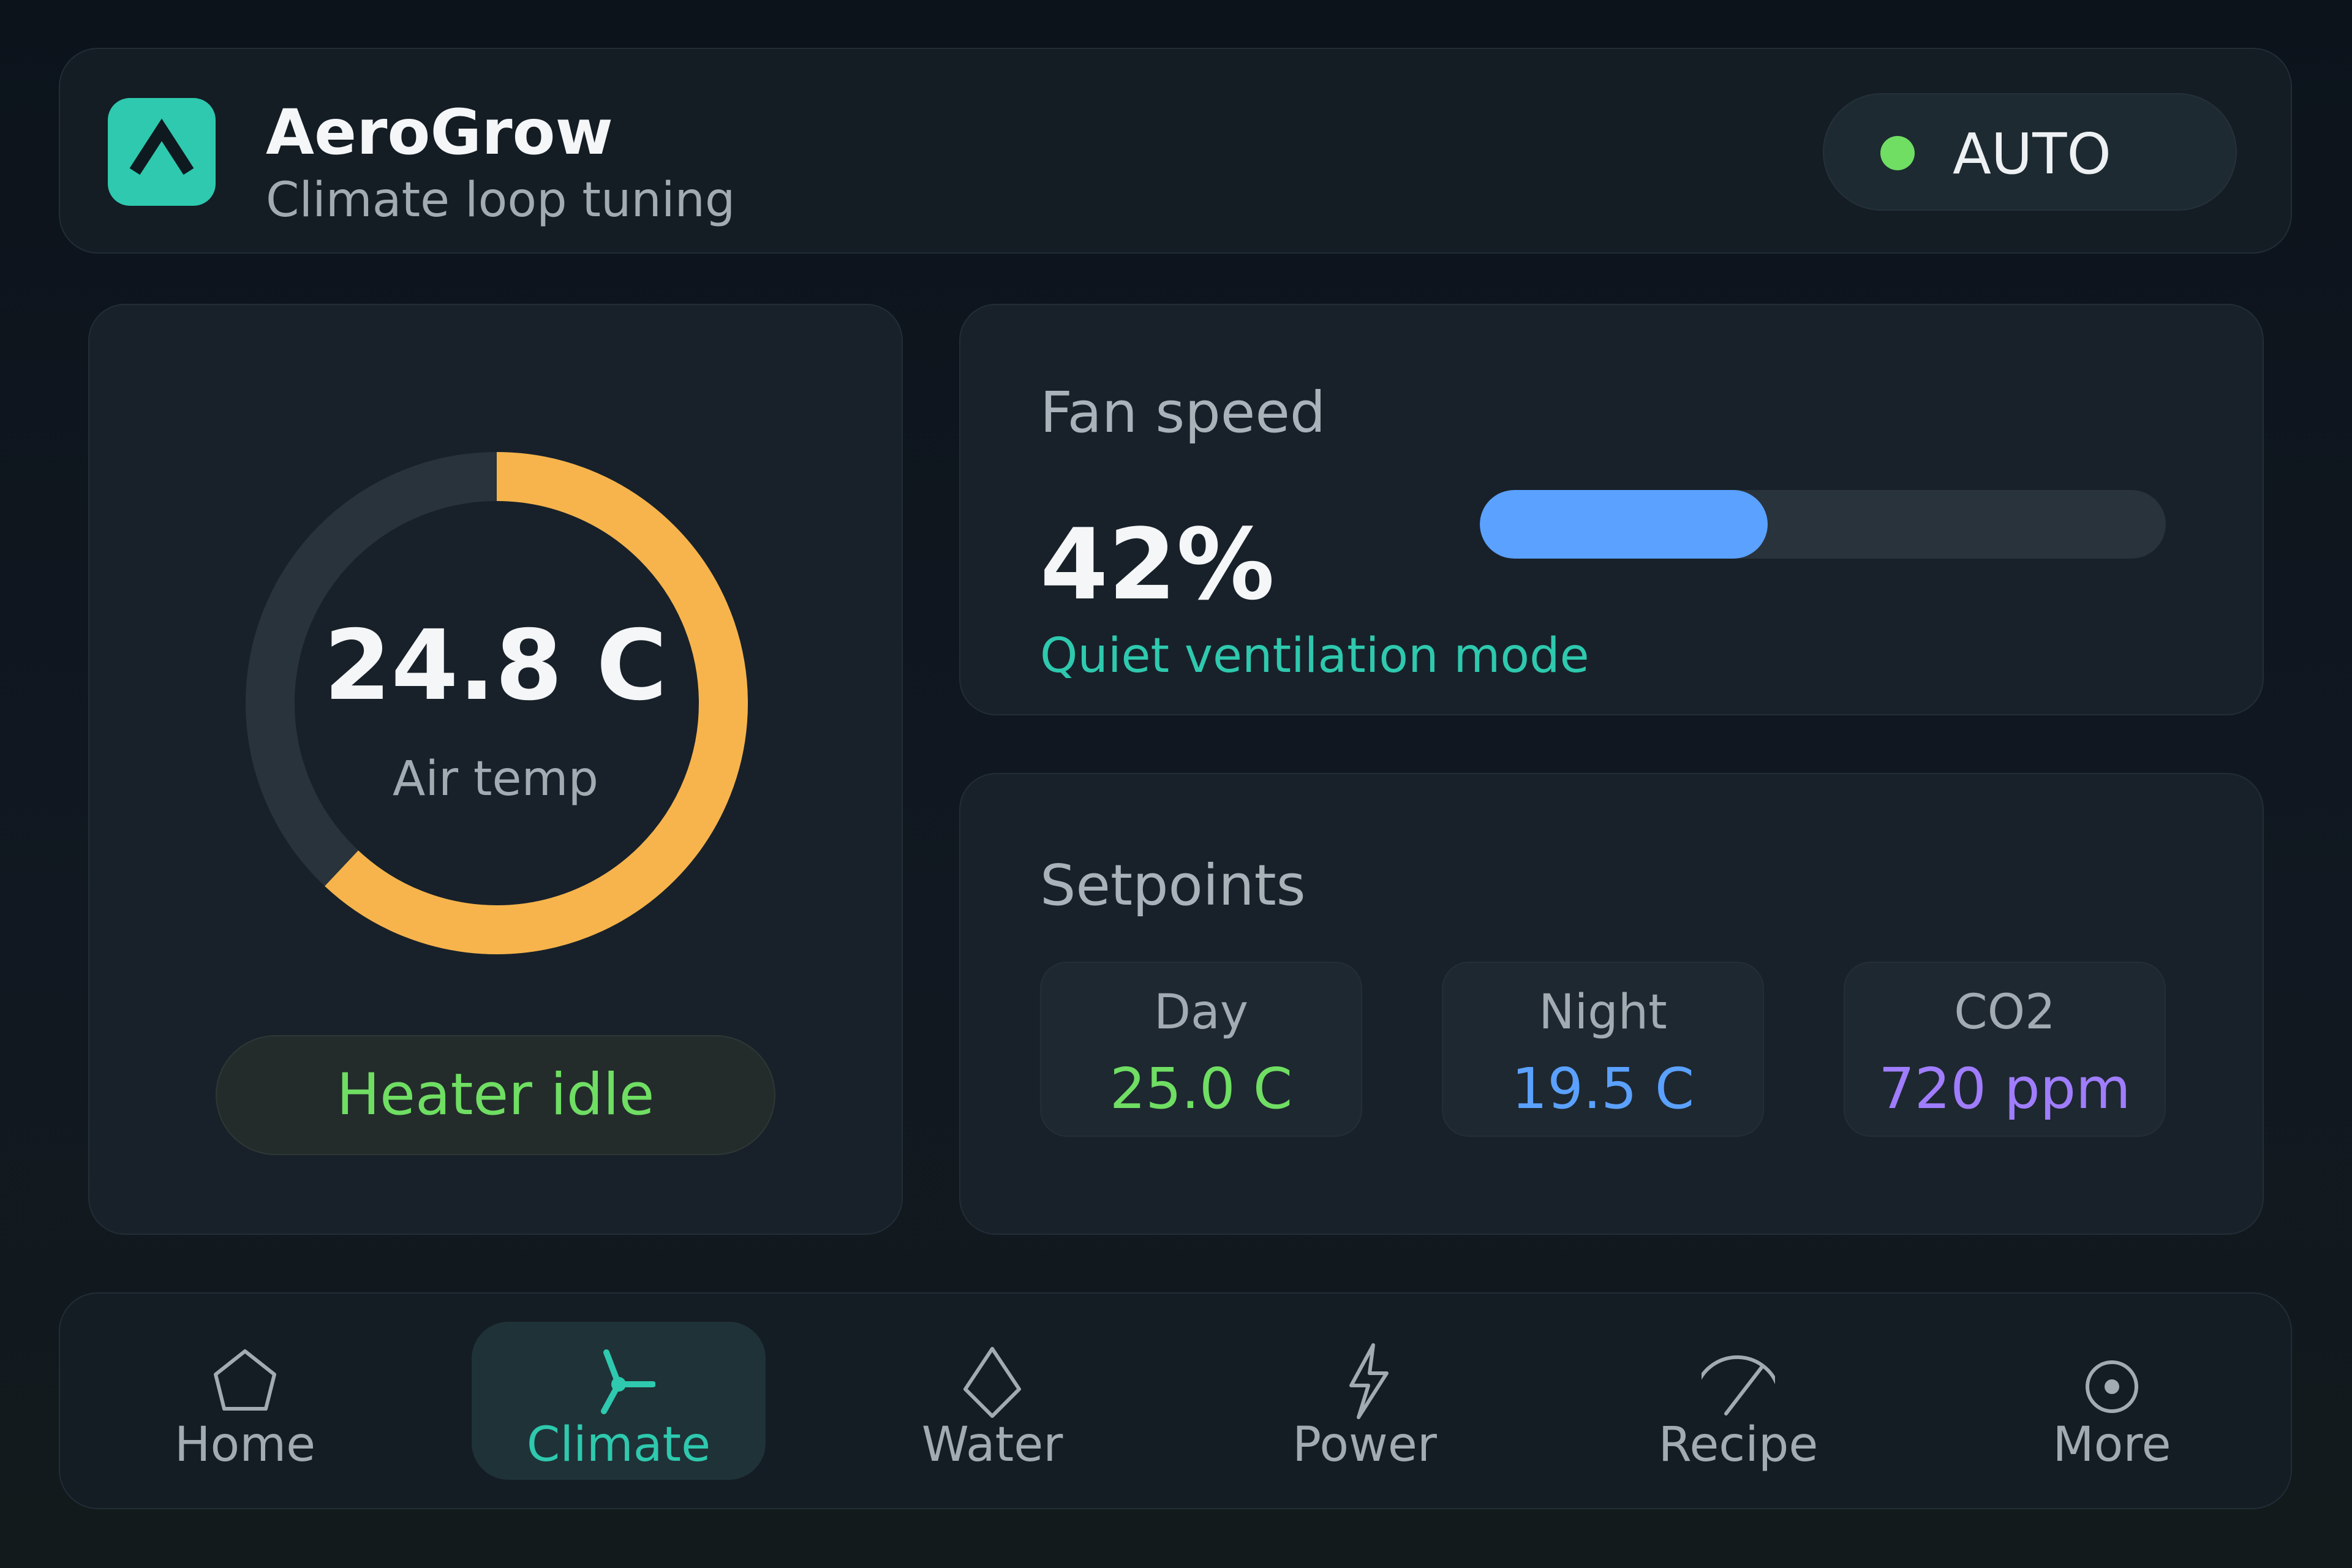  Describe the element at coordinates (501, 201) in the screenshot. I see `app-subtitle: Climate loop tuning` at that location.